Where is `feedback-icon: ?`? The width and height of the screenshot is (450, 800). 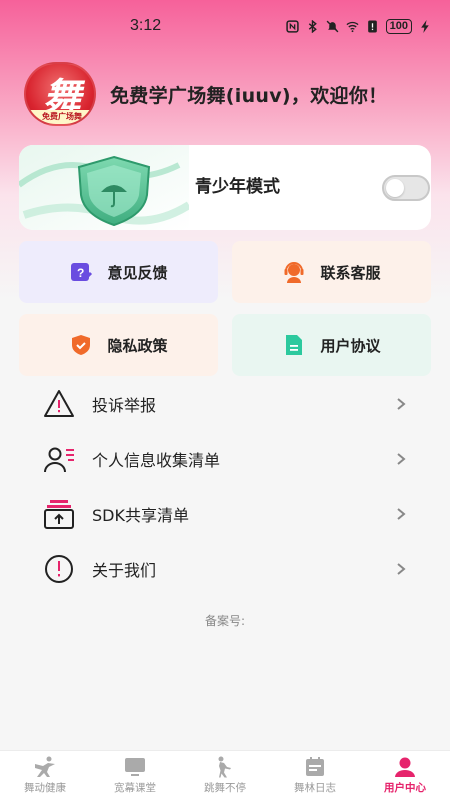
feedback-icon: ? is located at coordinates (82, 272).